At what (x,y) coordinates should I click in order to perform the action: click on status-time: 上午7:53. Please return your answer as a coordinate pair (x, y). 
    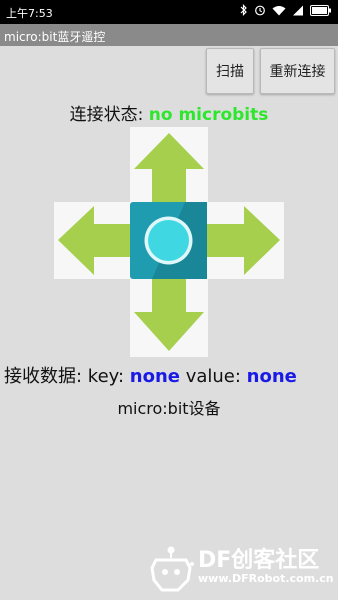
    Looking at the image, I should click on (29, 13).